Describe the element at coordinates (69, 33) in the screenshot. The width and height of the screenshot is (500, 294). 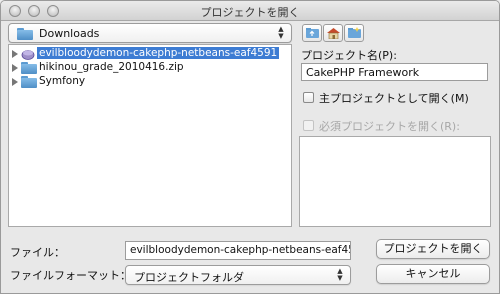
I see `location-label: Downloads` at that location.